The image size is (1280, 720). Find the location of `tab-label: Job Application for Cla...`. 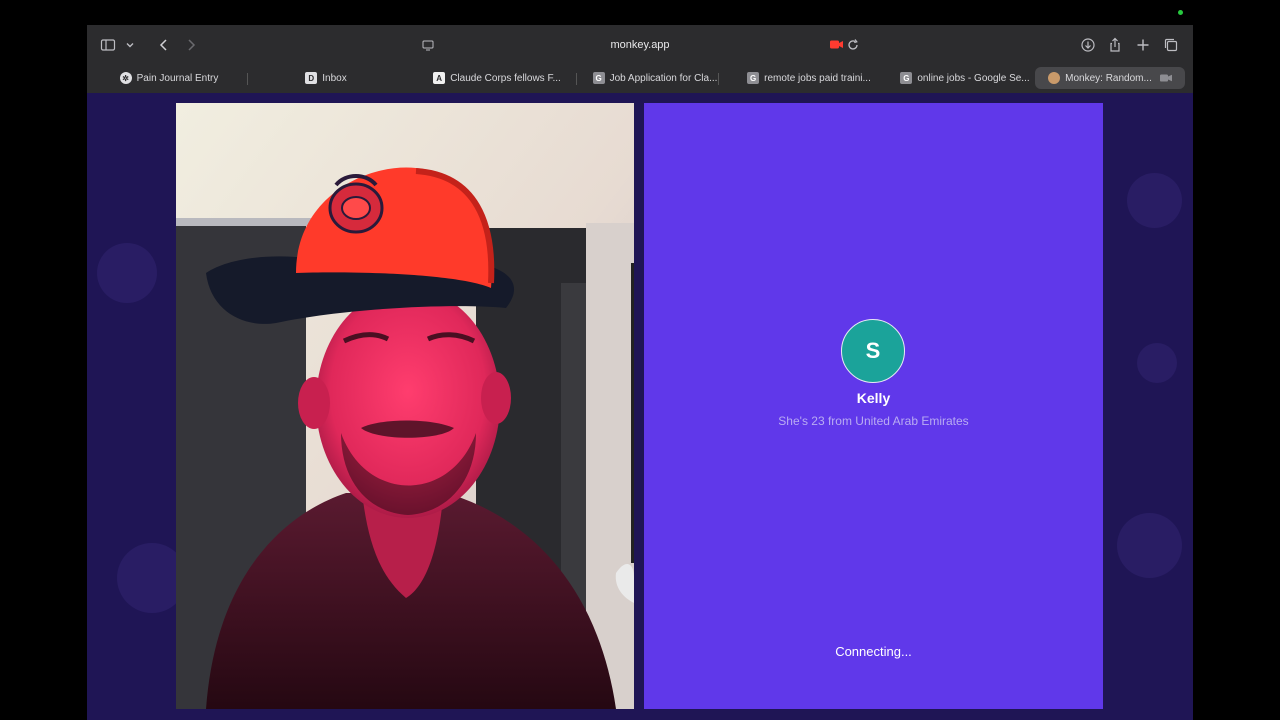

tab-label: Job Application for Cla... is located at coordinates (663, 78).